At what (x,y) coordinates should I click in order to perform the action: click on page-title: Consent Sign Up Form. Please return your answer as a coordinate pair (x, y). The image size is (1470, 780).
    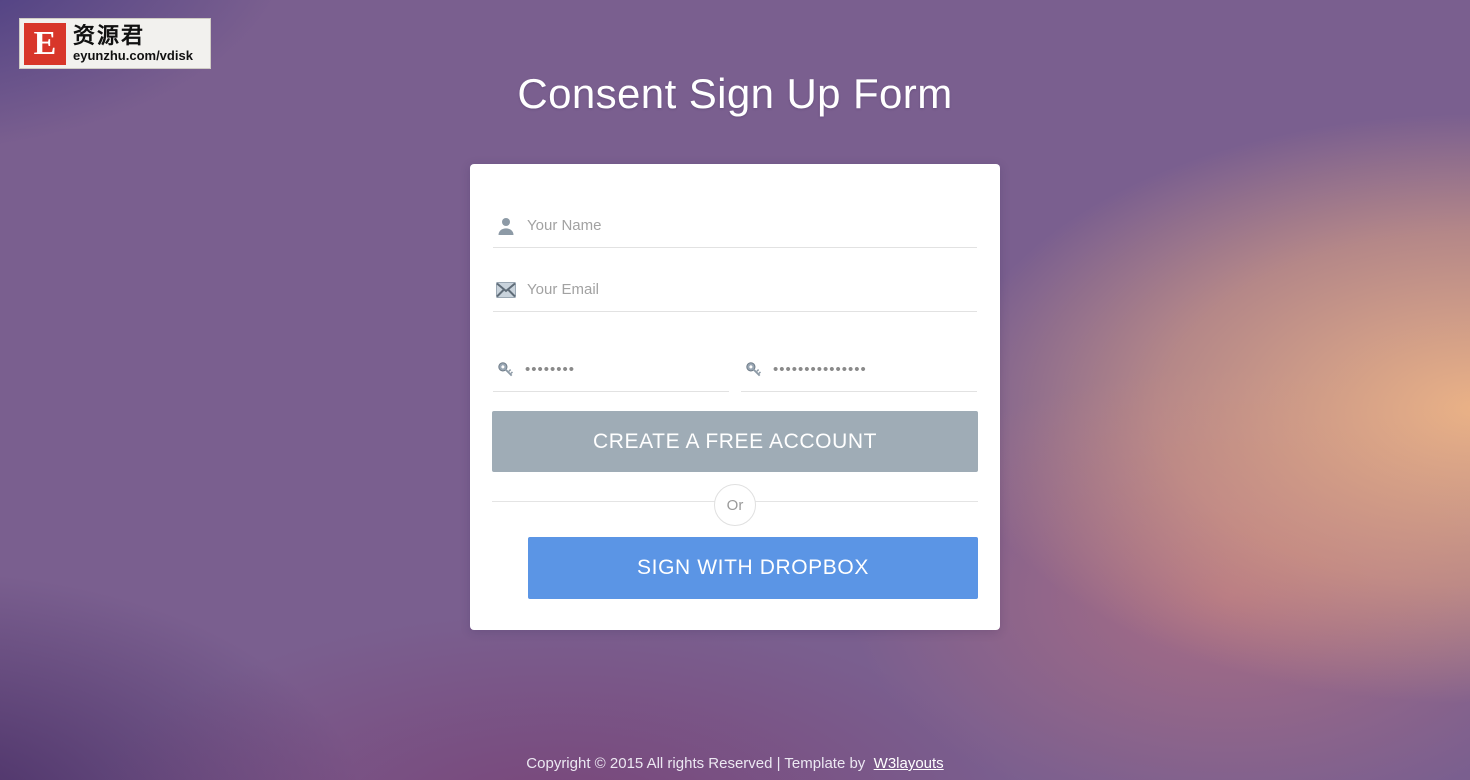
    Looking at the image, I should click on (735, 94).